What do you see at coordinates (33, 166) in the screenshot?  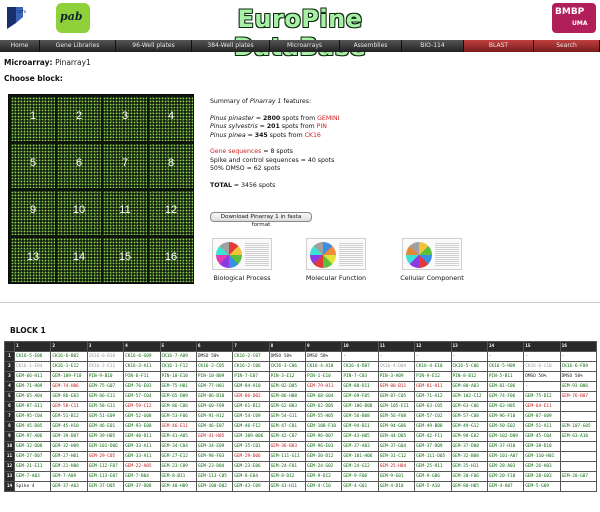 I see `block-tile-5: 5` at bounding box center [33, 166].